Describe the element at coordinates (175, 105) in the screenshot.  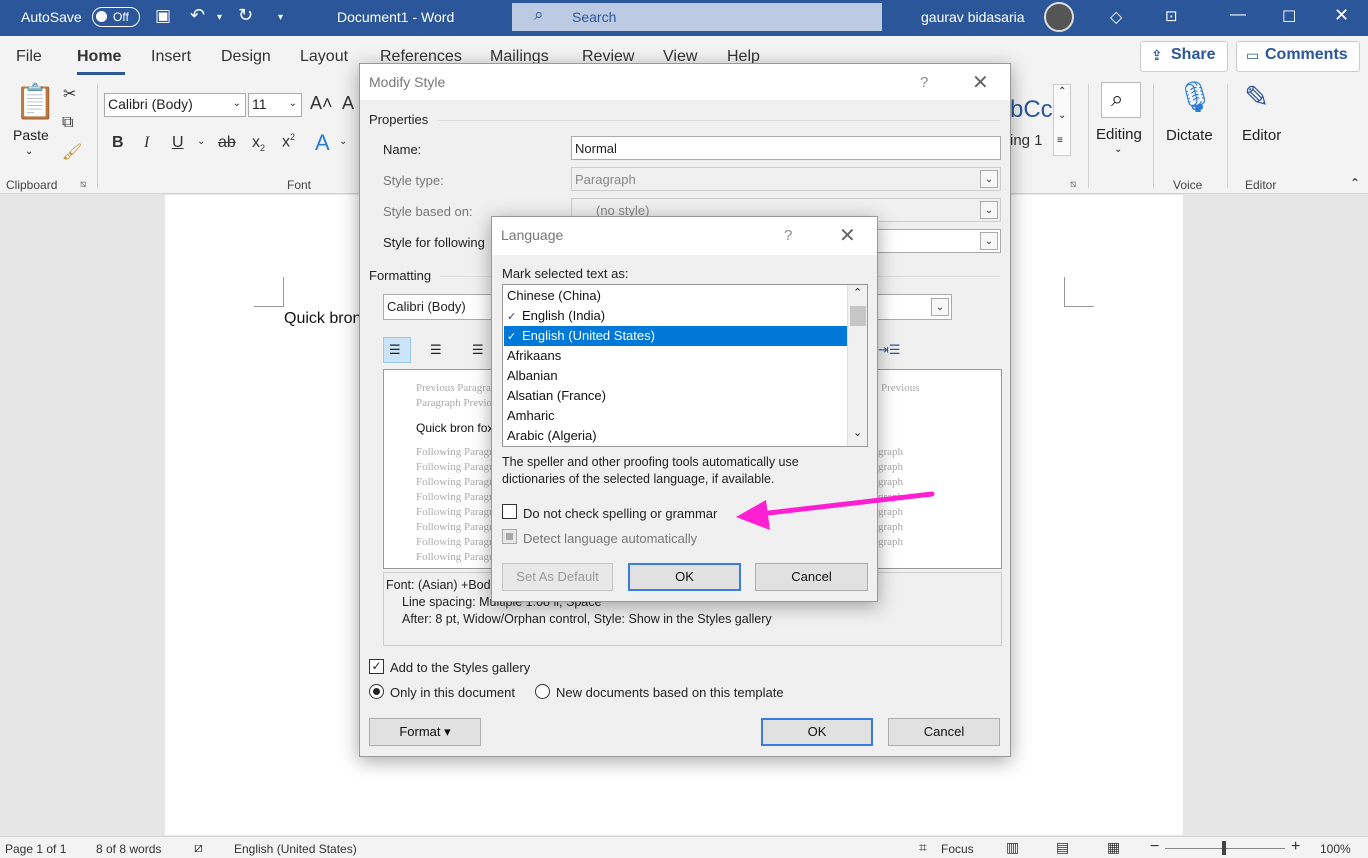
I see `font-name-box: Calibri (Body) ⌄` at that location.